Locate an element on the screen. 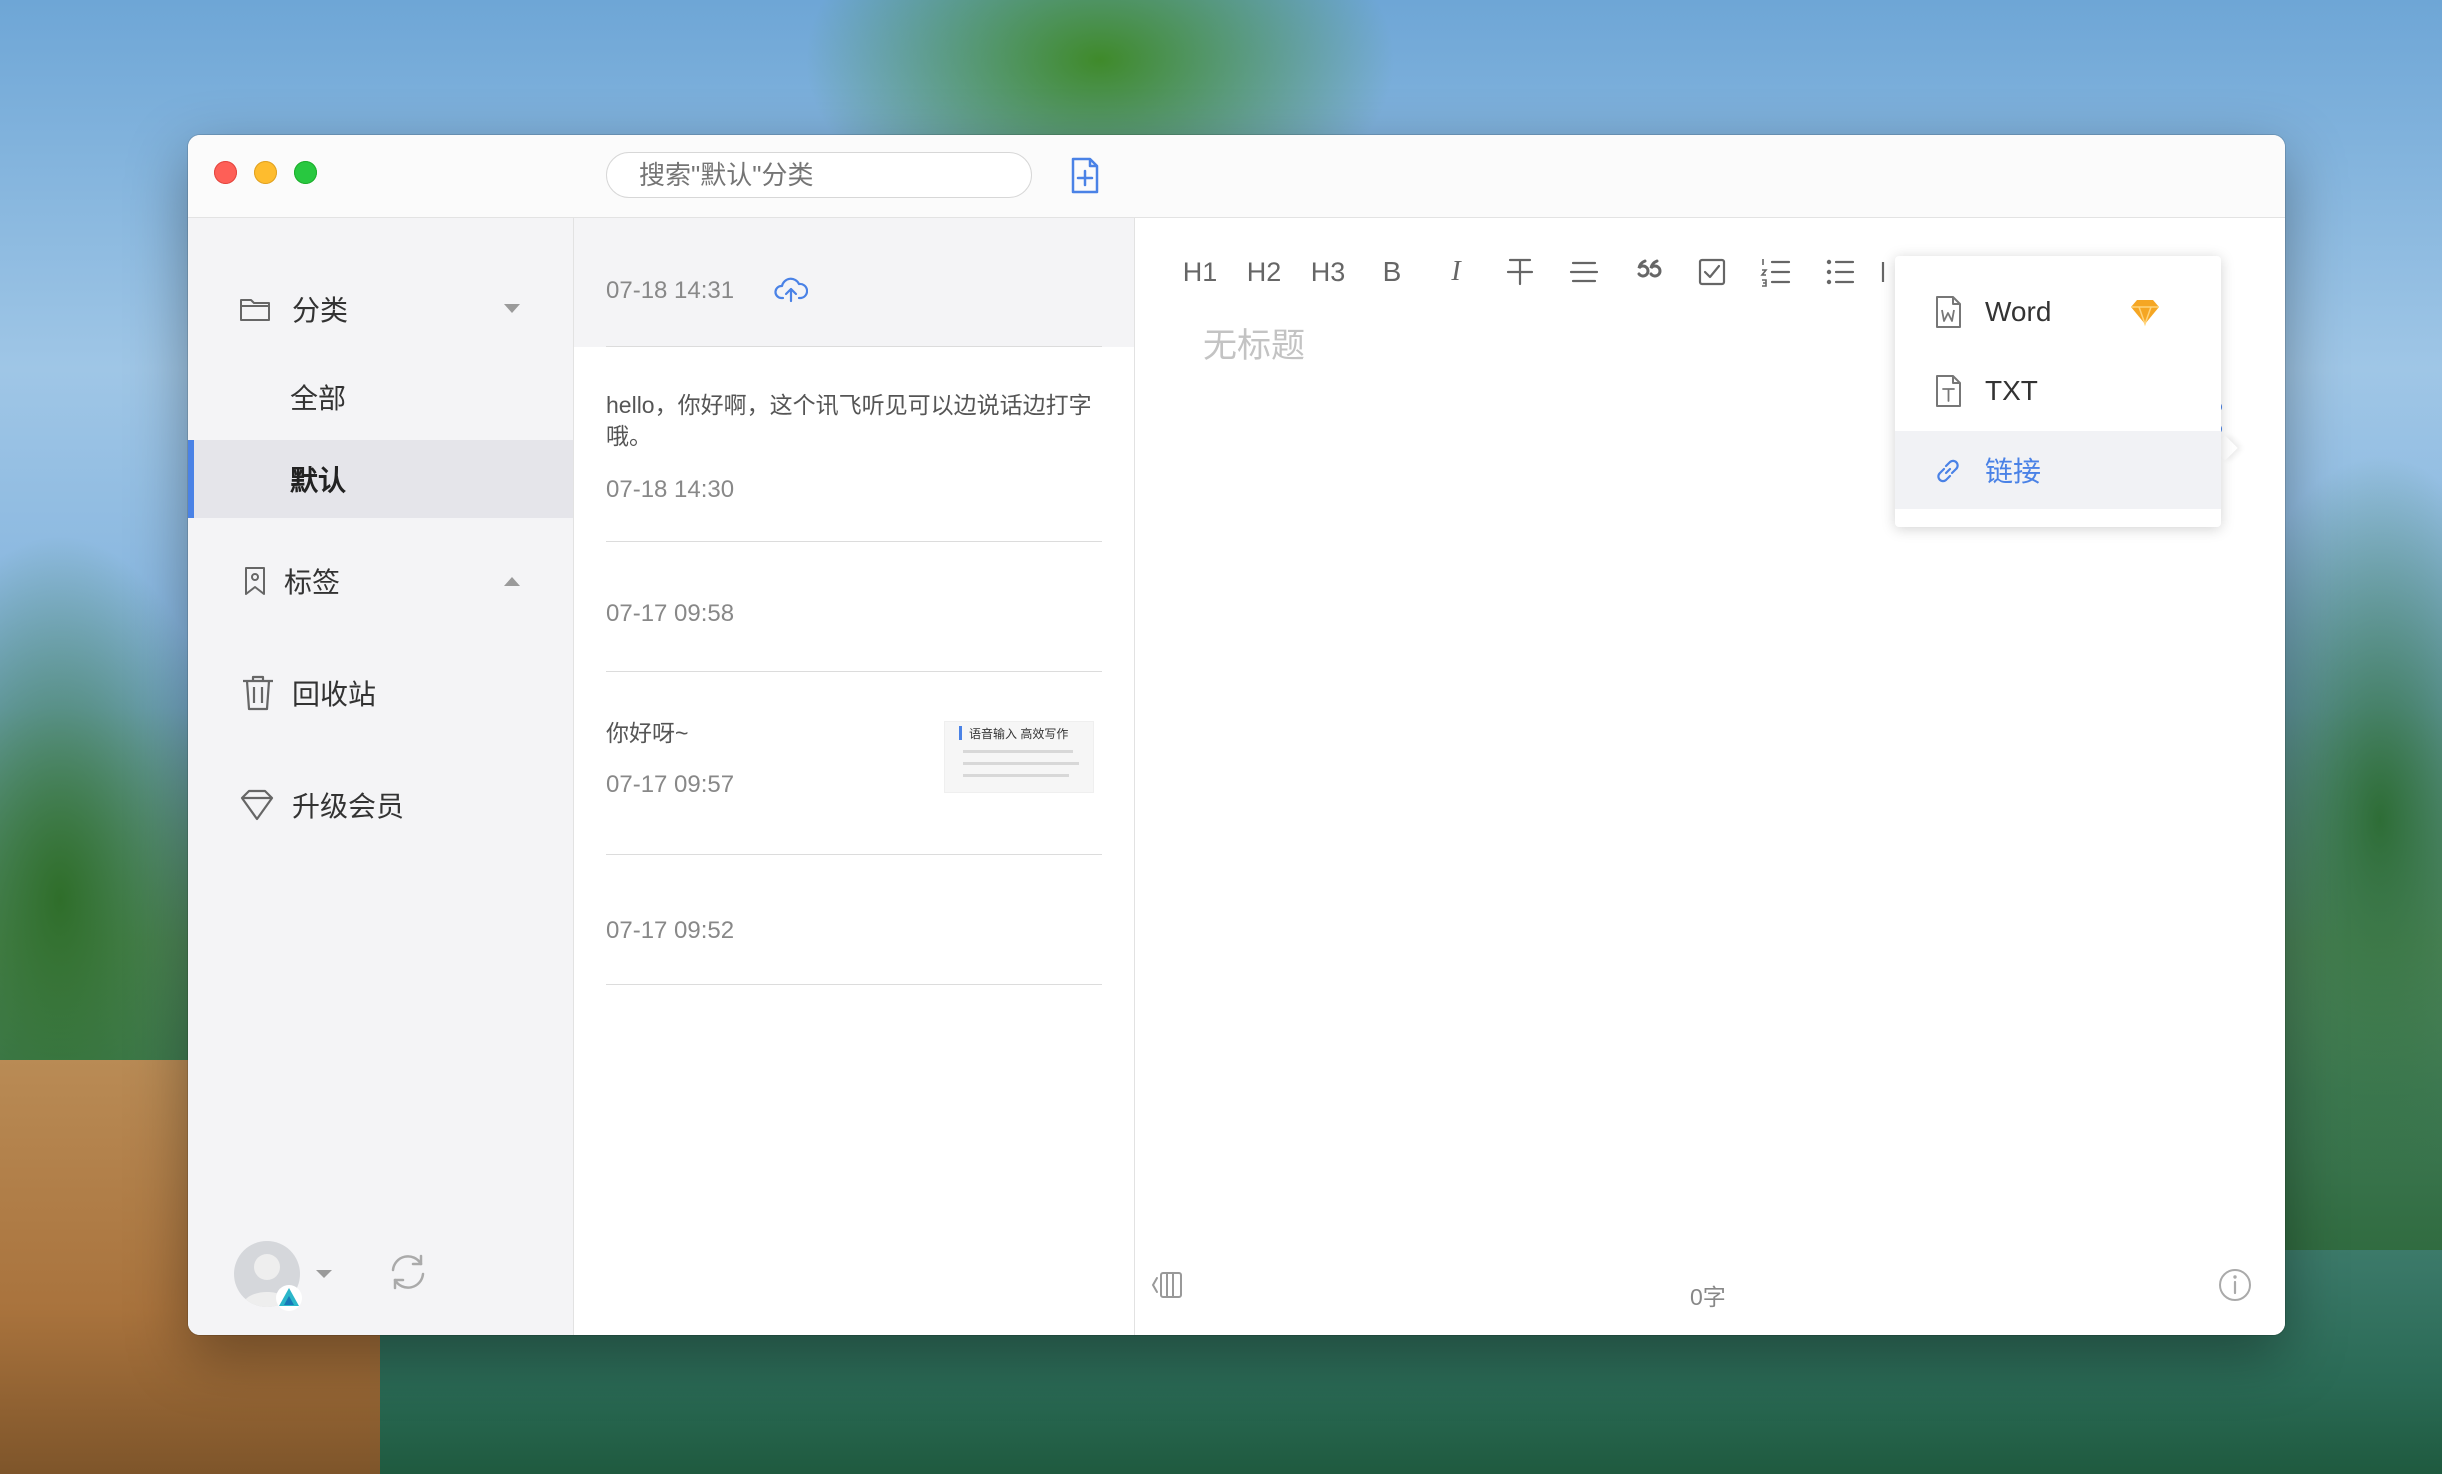 Image resolution: width=2442 pixels, height=1474 pixels. bullet-list-icon is located at coordinates (1840, 272).